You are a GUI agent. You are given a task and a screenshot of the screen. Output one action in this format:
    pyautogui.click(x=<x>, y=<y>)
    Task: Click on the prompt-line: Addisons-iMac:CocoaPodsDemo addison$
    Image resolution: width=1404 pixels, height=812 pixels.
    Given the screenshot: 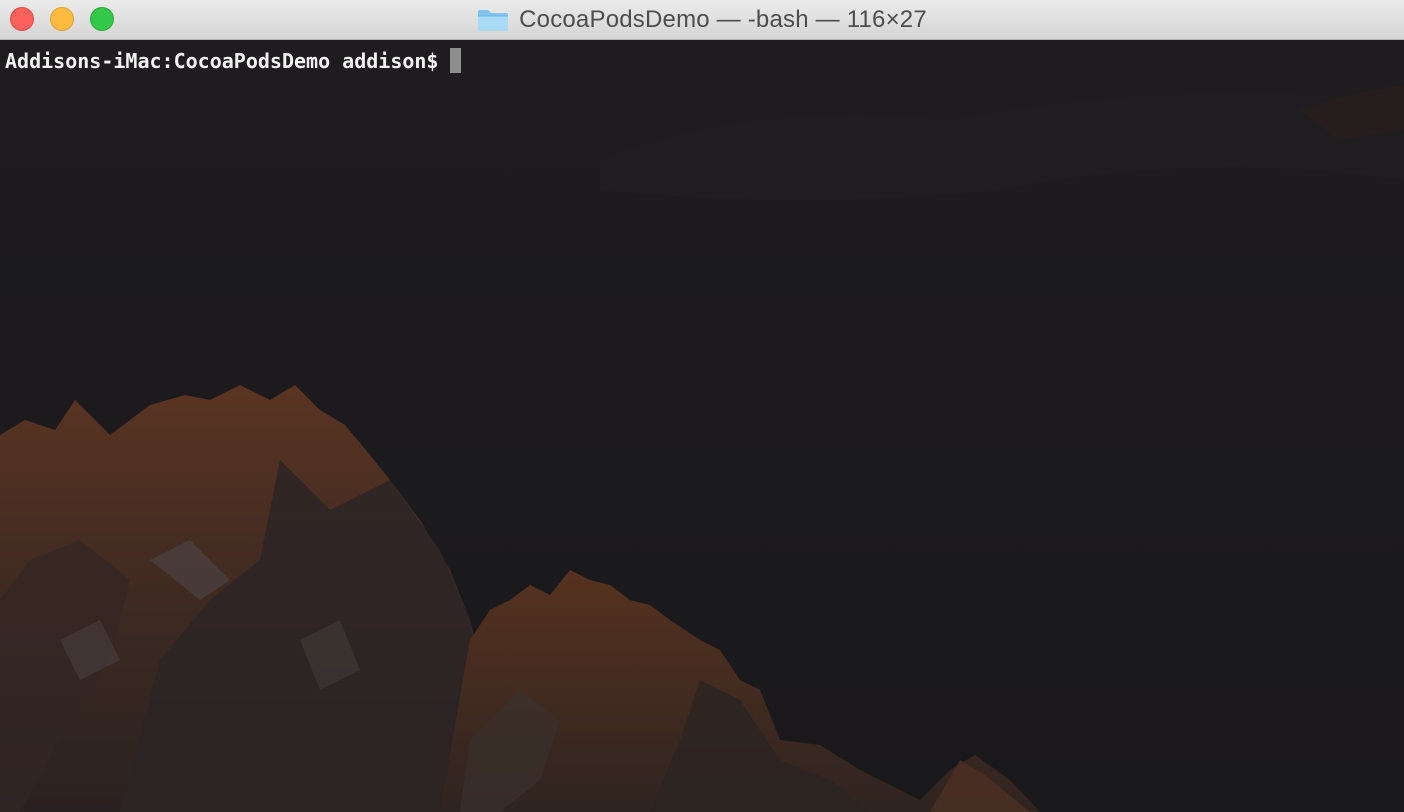 What is the action you would take?
    pyautogui.click(x=233, y=60)
    